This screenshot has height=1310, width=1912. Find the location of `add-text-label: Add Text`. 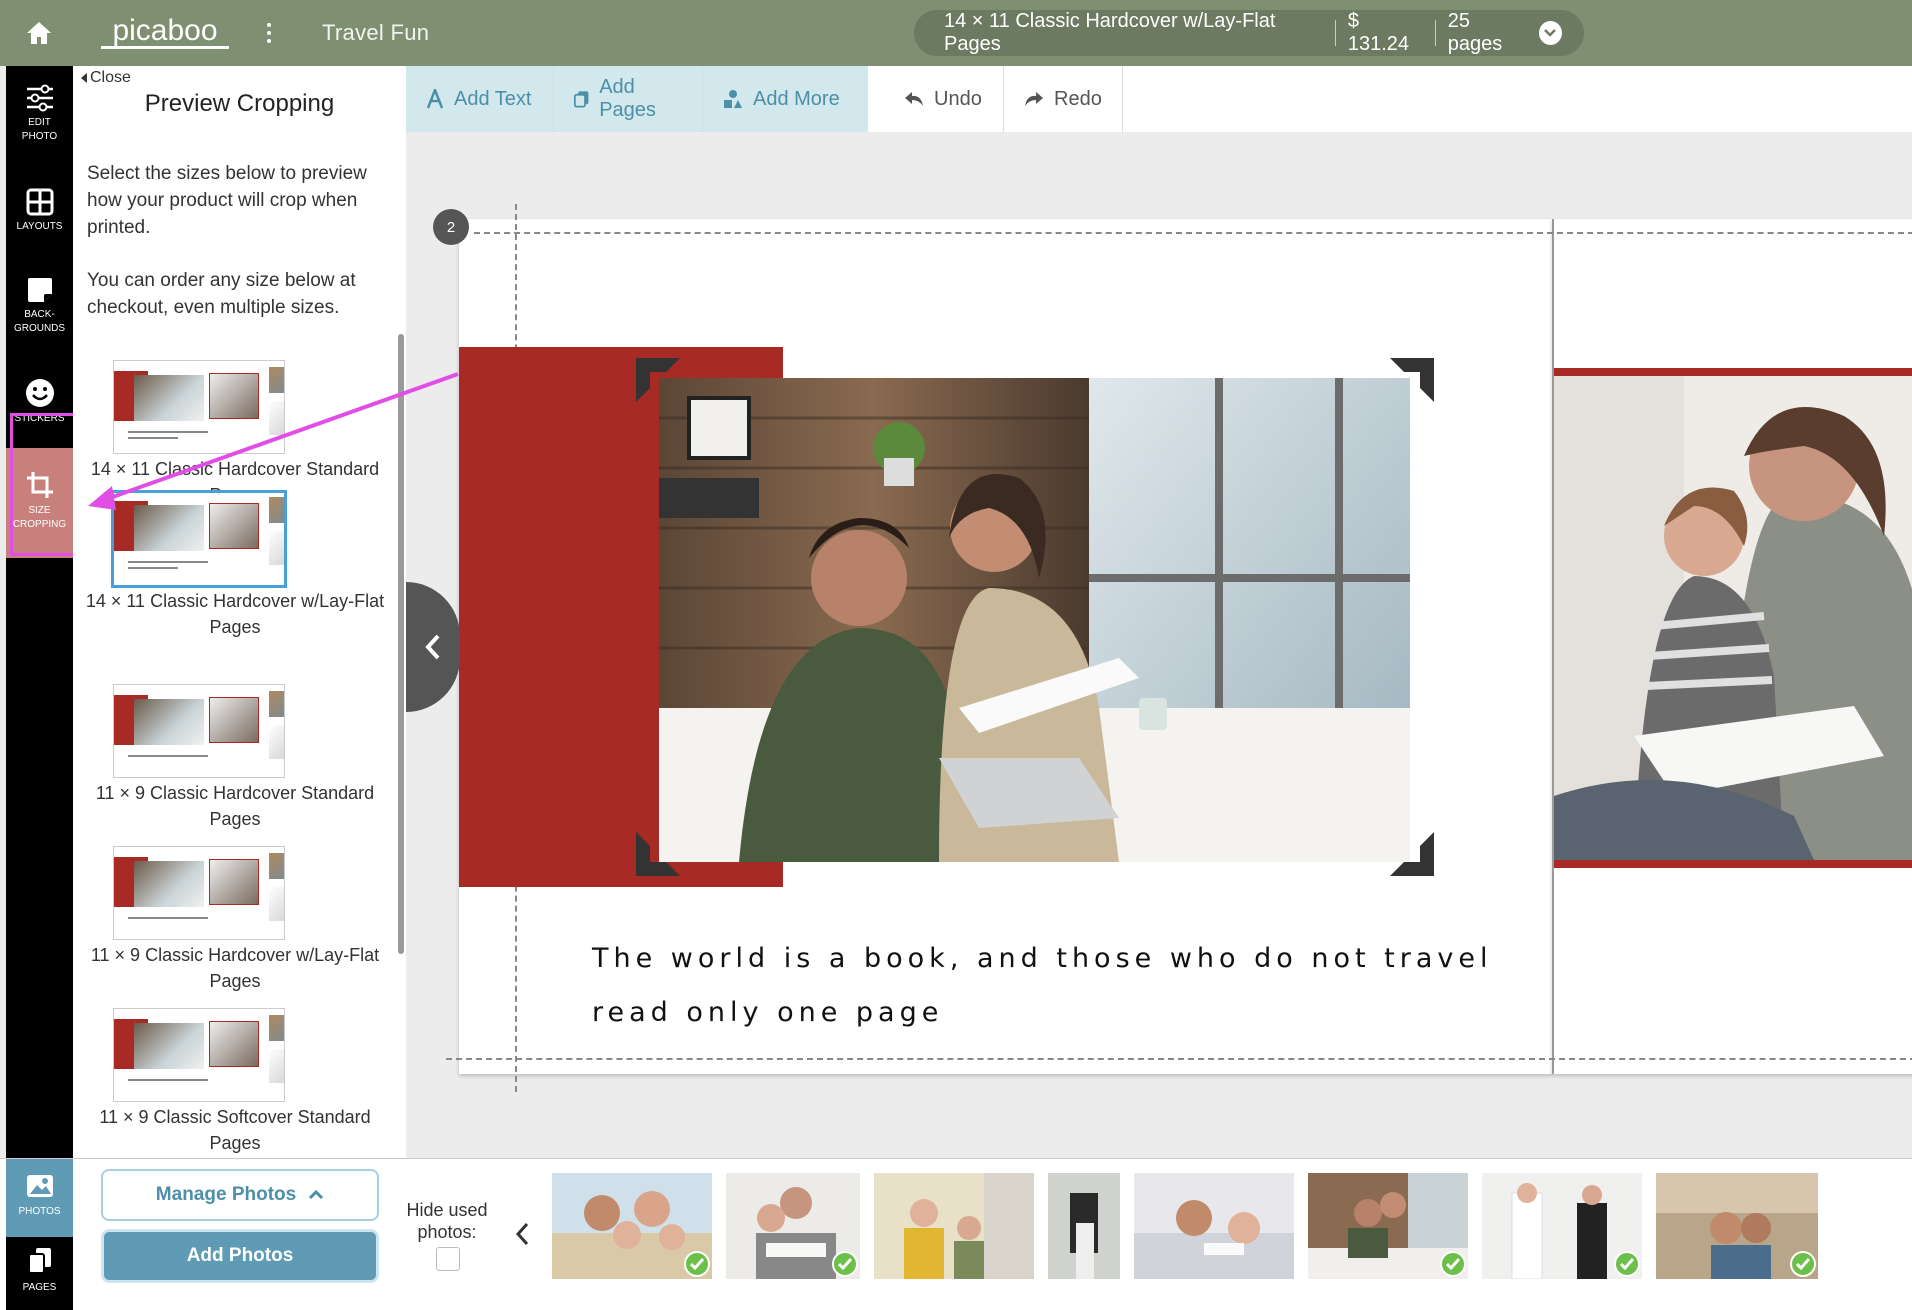

add-text-label: Add Text is located at coordinates (493, 98).